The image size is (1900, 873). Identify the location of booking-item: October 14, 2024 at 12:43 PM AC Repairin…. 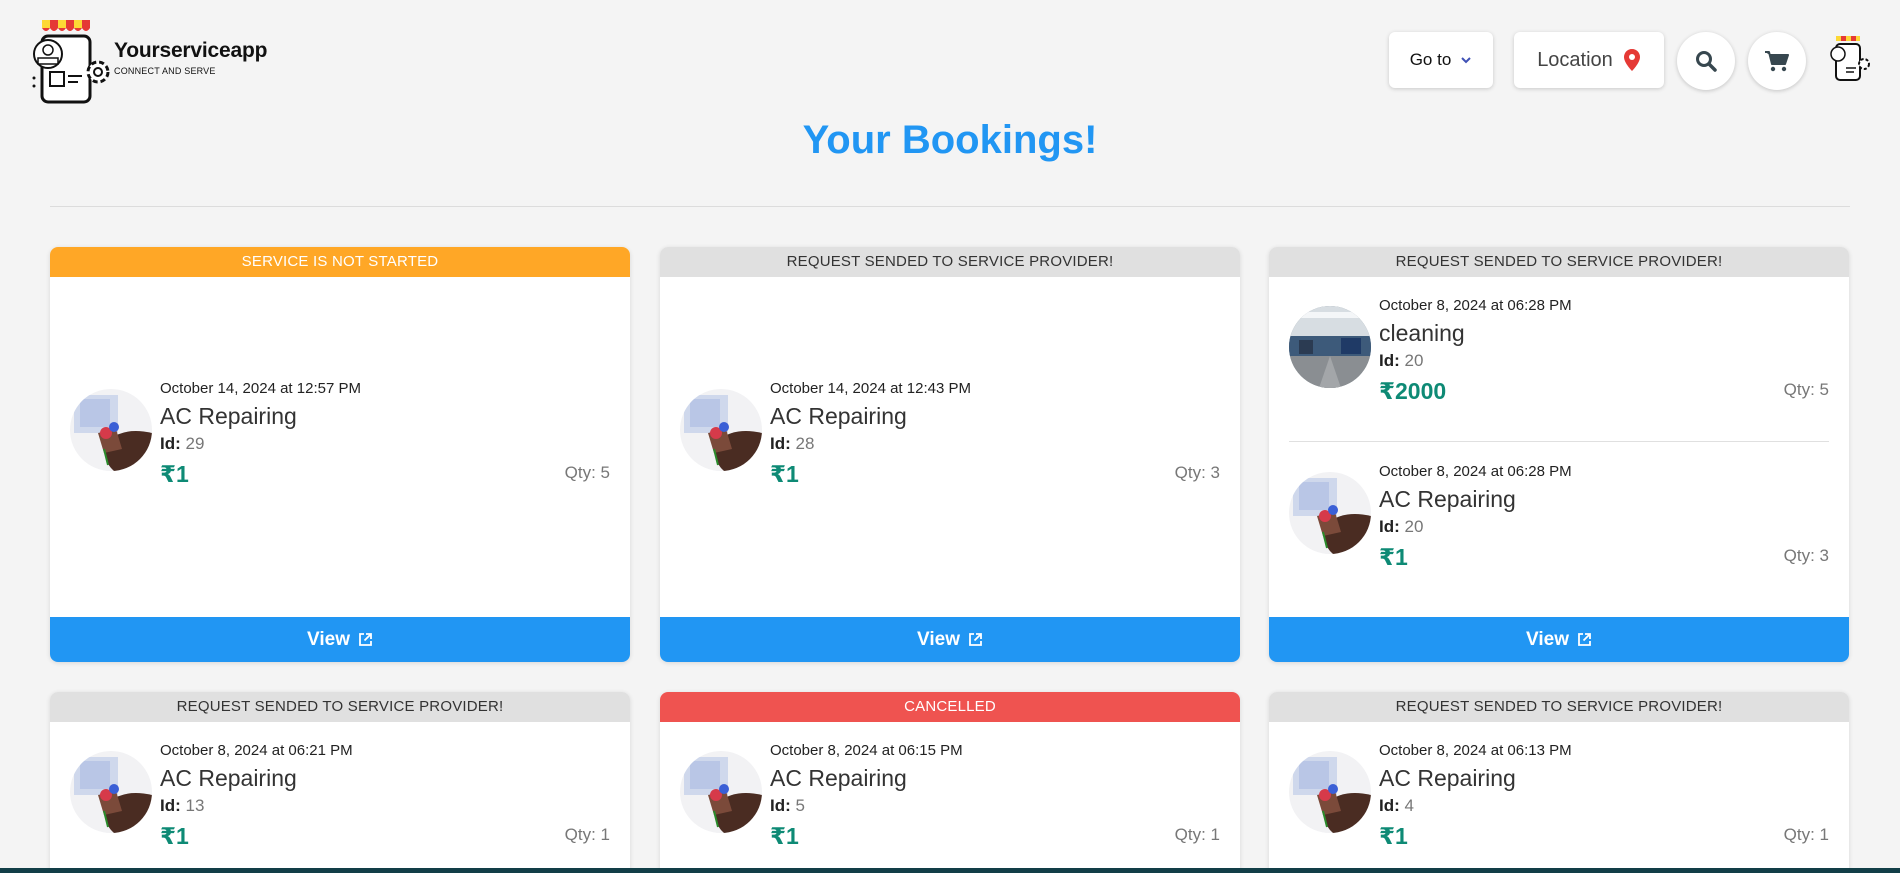
(950, 433).